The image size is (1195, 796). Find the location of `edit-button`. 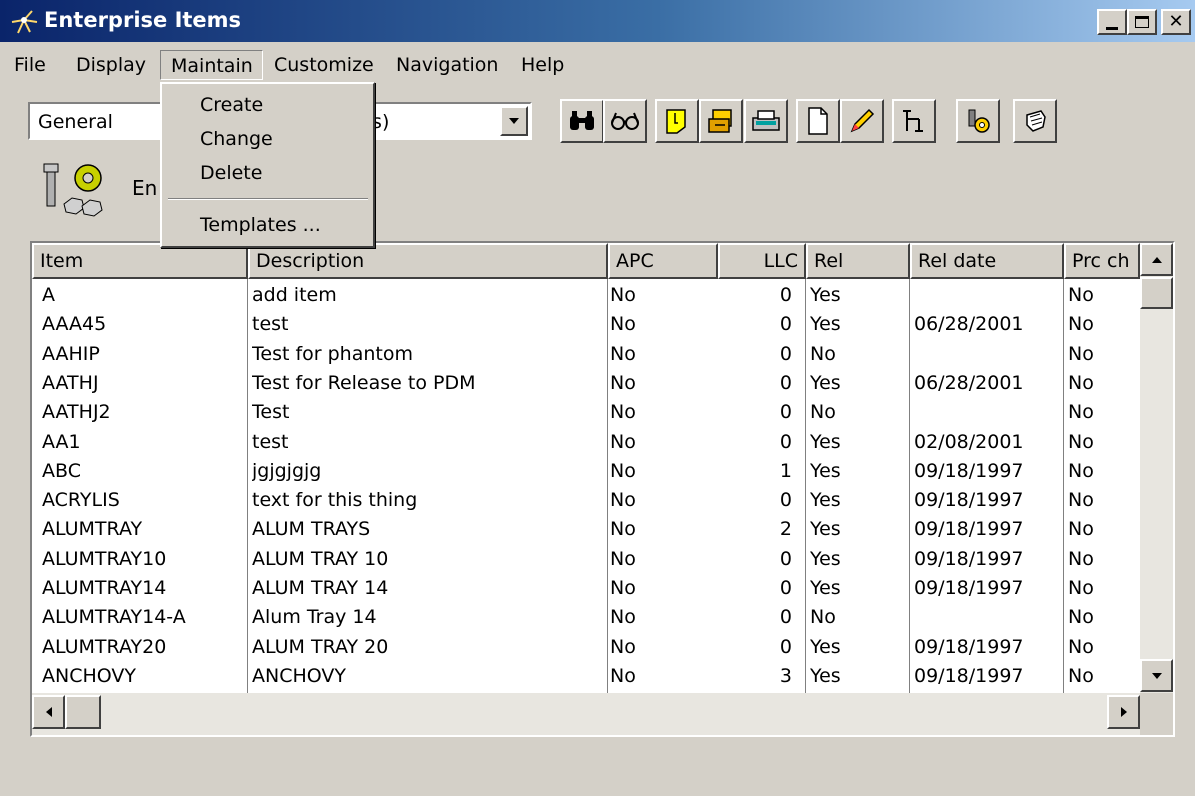

edit-button is located at coordinates (862, 121).